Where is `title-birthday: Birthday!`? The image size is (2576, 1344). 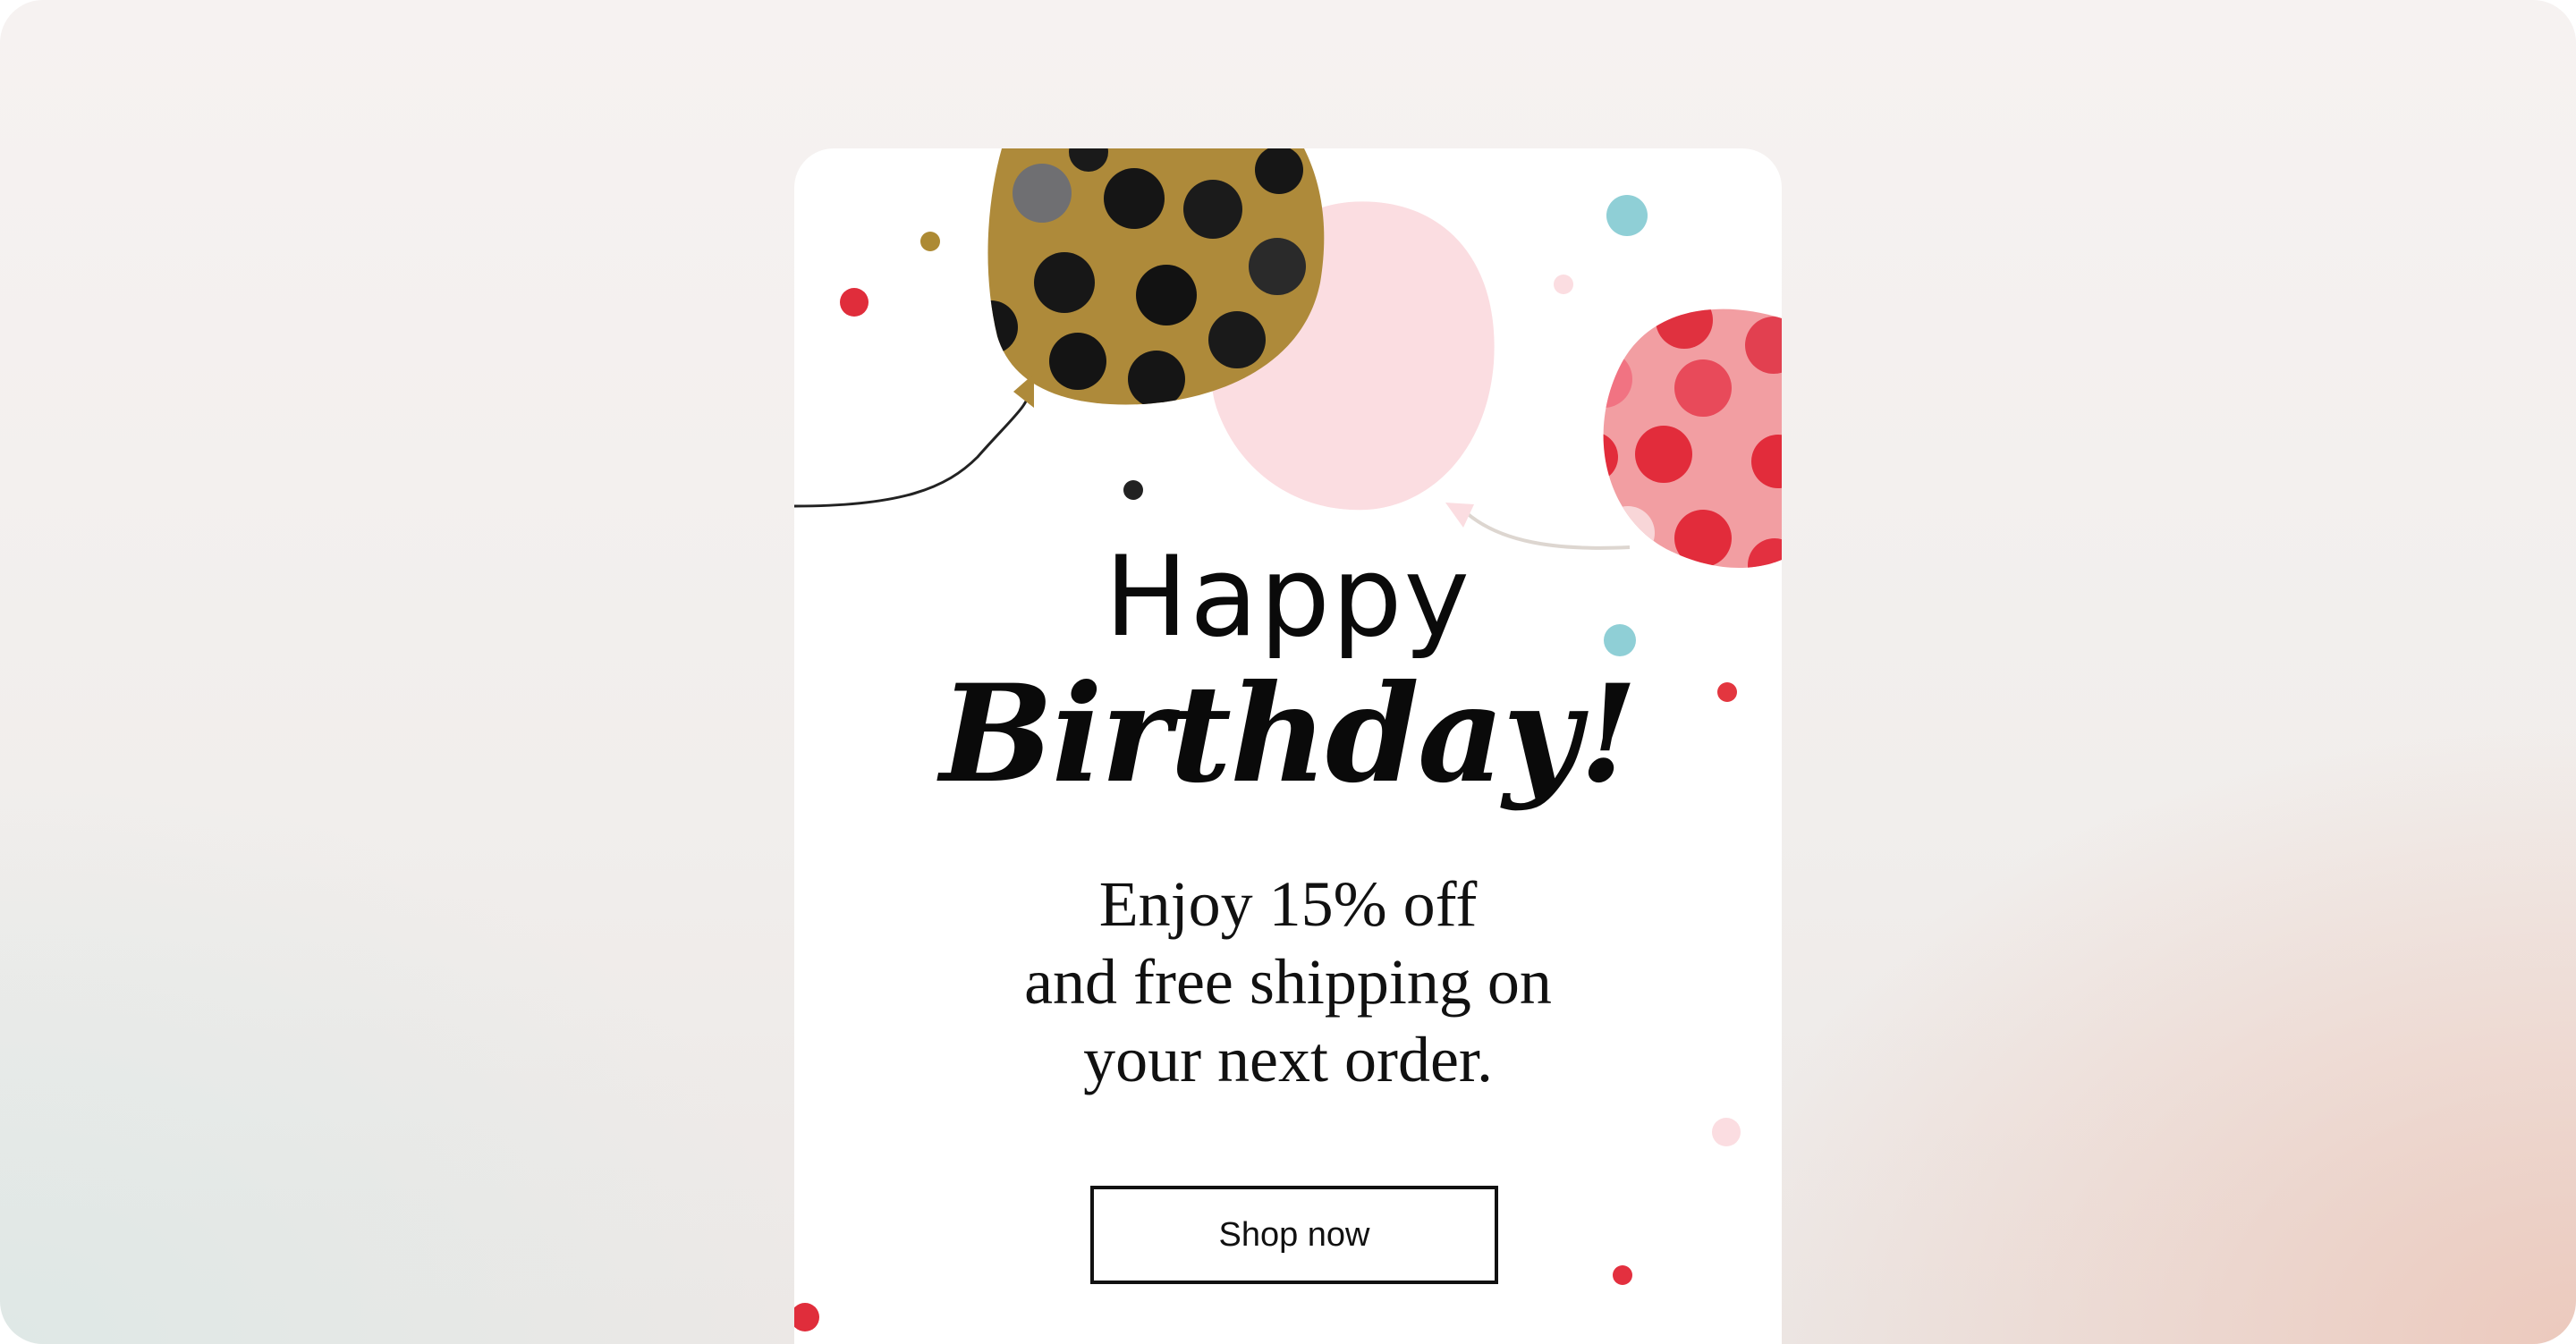 title-birthday: Birthday! is located at coordinates (1288, 734).